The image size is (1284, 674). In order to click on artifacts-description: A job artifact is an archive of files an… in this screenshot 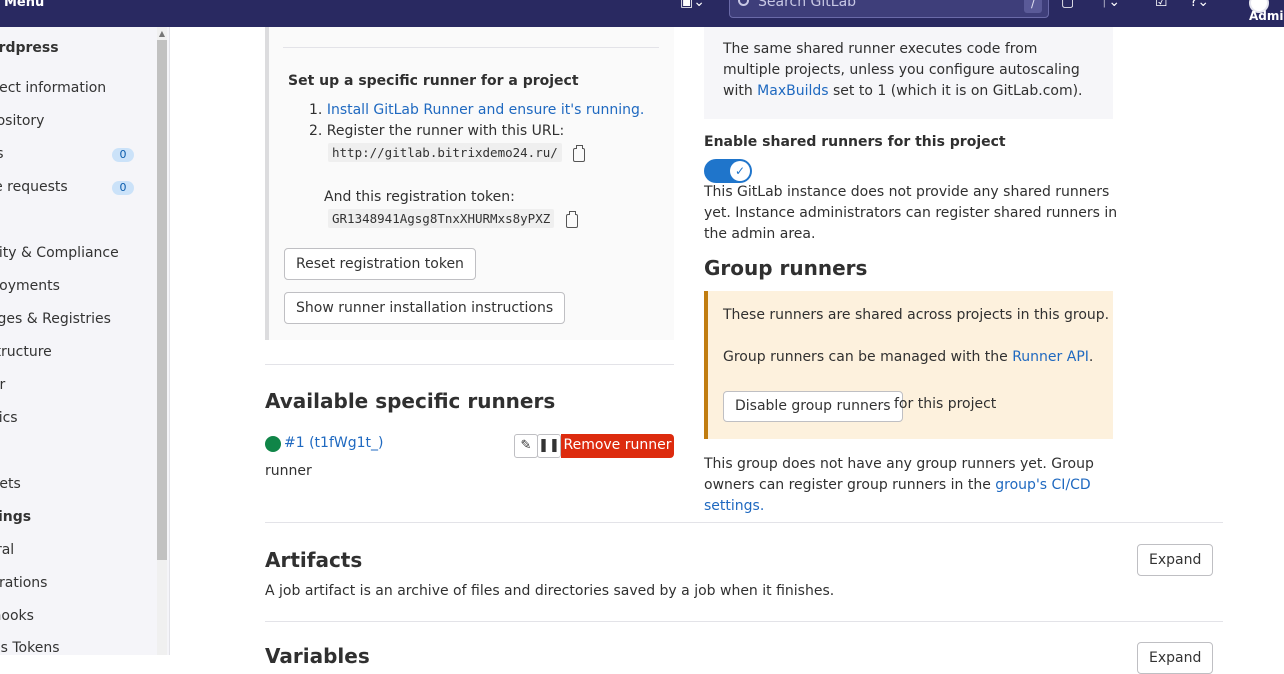, I will do `click(550, 591)`.